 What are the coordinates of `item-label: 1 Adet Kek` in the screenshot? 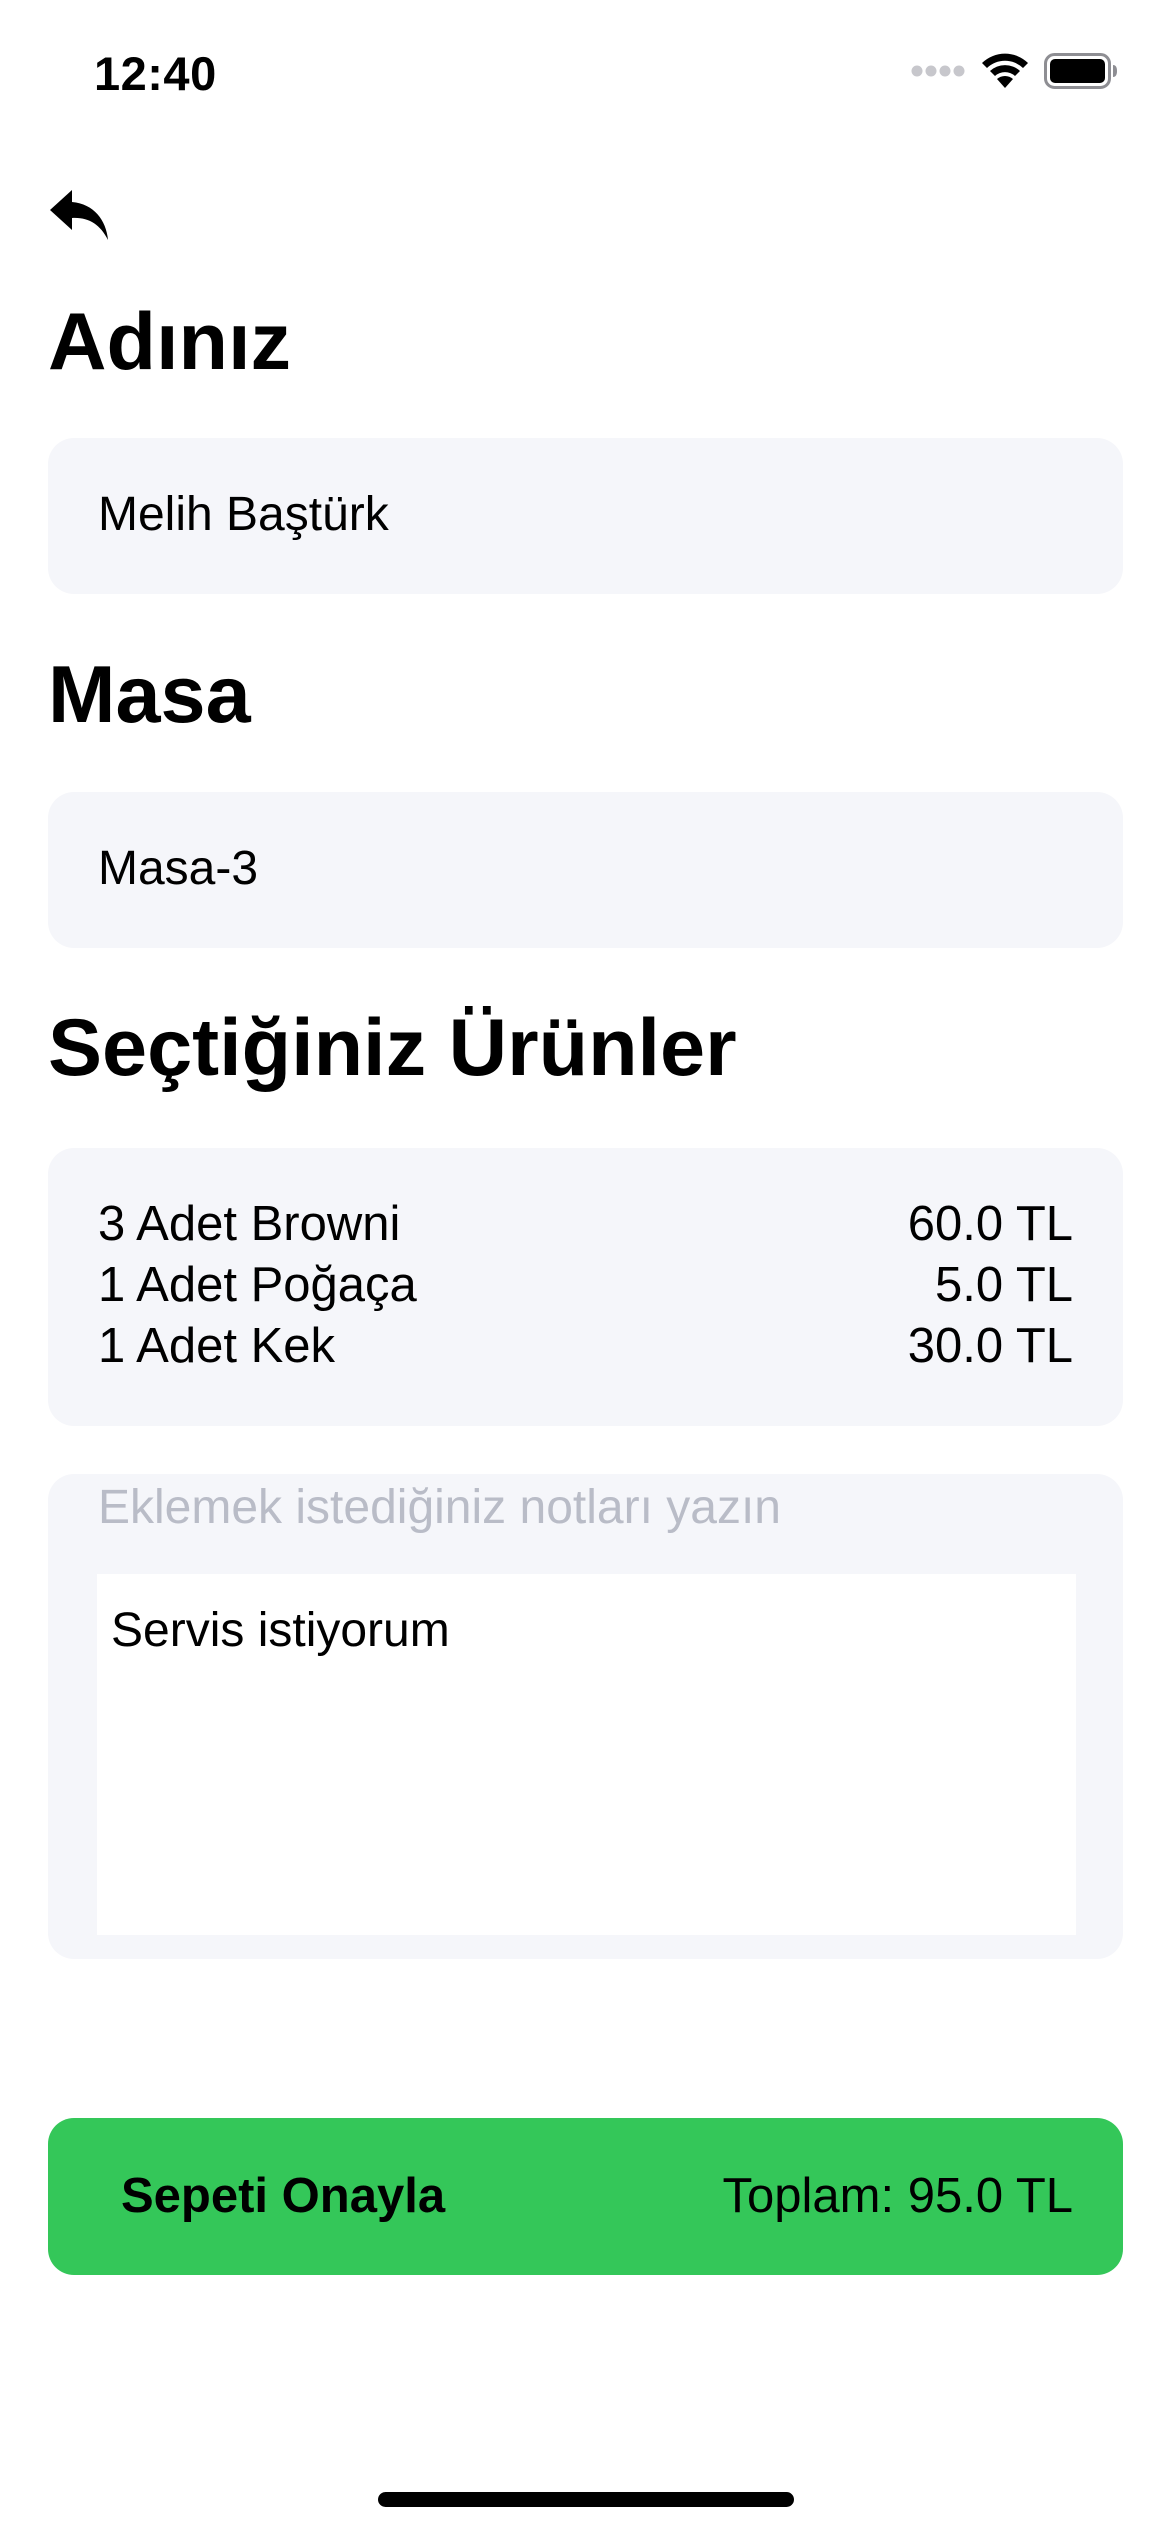 It's located at (217, 1346).